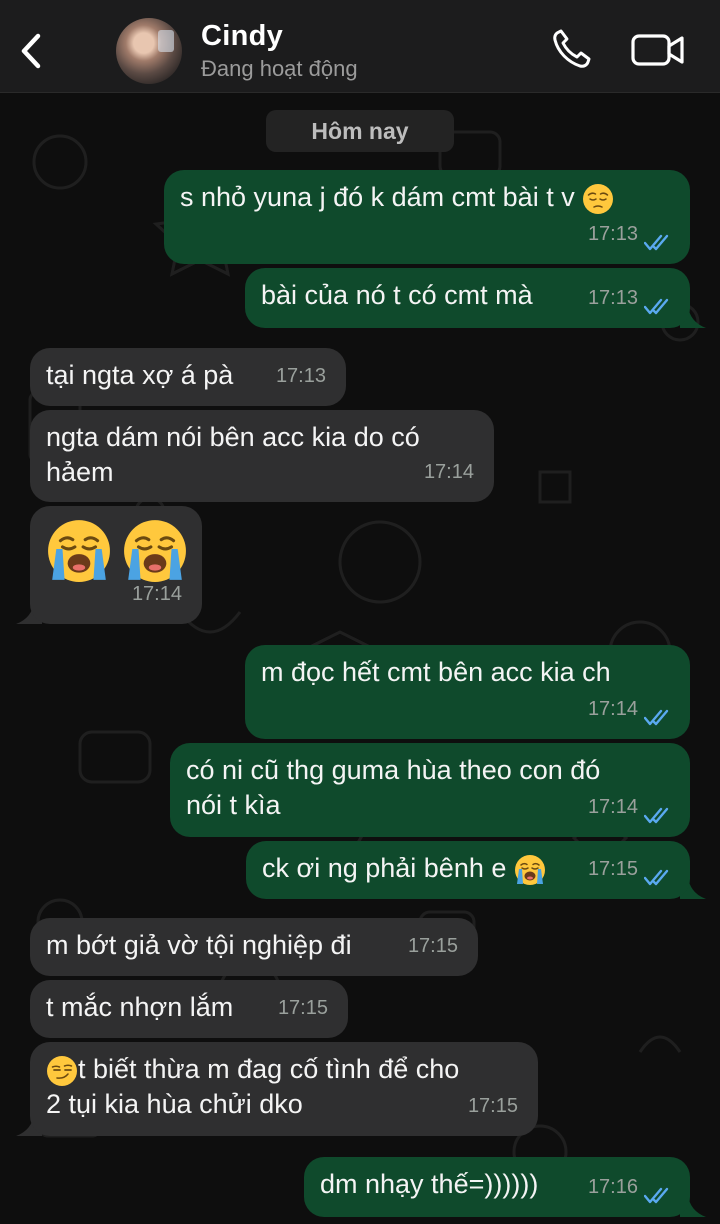 The width and height of the screenshot is (720, 1224). Describe the element at coordinates (116, 565) in the screenshot. I see `incoming-emoji-message: 17:14` at that location.